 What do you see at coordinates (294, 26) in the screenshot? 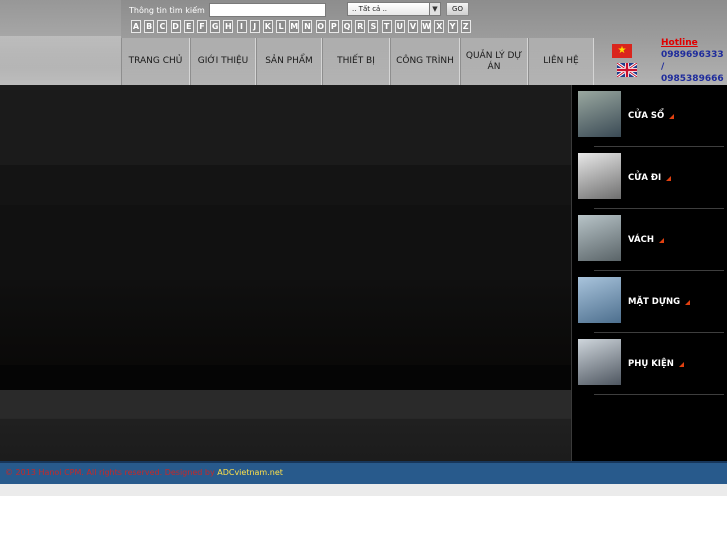
I see `alphabet-letter-m: M` at bounding box center [294, 26].